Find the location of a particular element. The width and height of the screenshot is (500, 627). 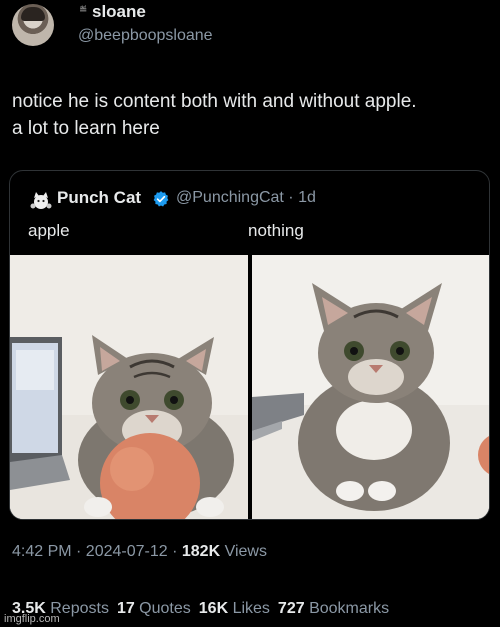

views-count: 182K is located at coordinates (201, 551).